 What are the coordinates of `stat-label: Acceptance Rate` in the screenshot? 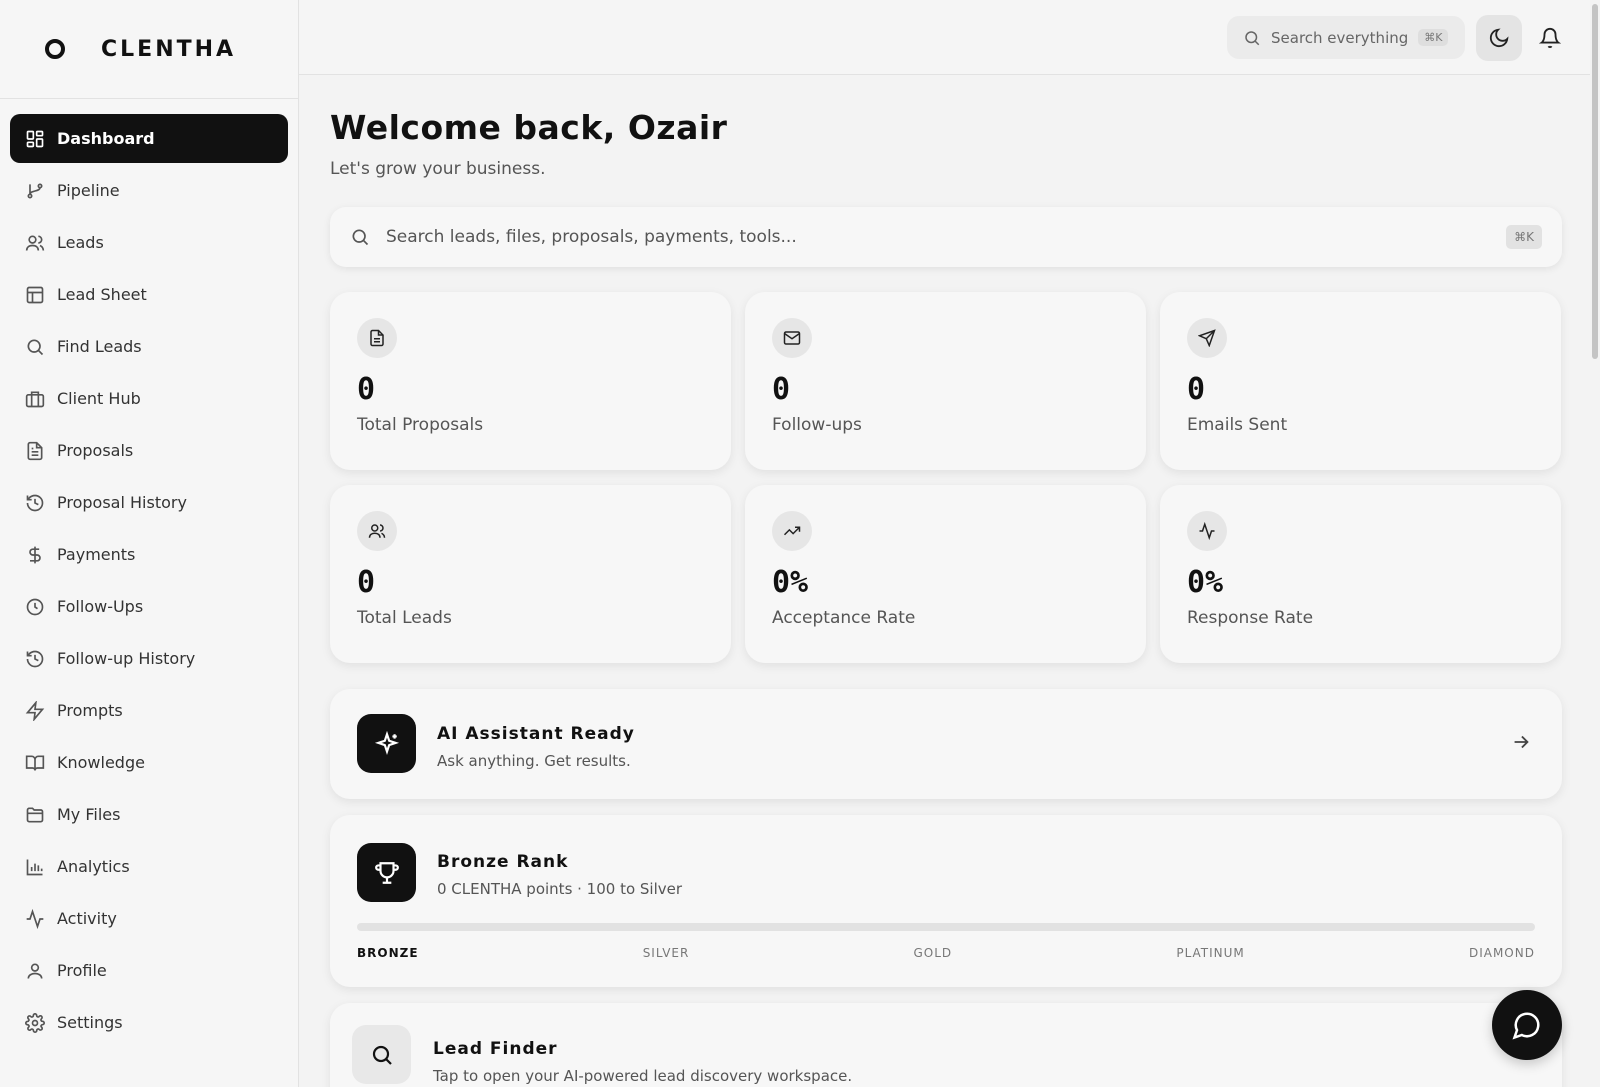 It's located at (844, 618).